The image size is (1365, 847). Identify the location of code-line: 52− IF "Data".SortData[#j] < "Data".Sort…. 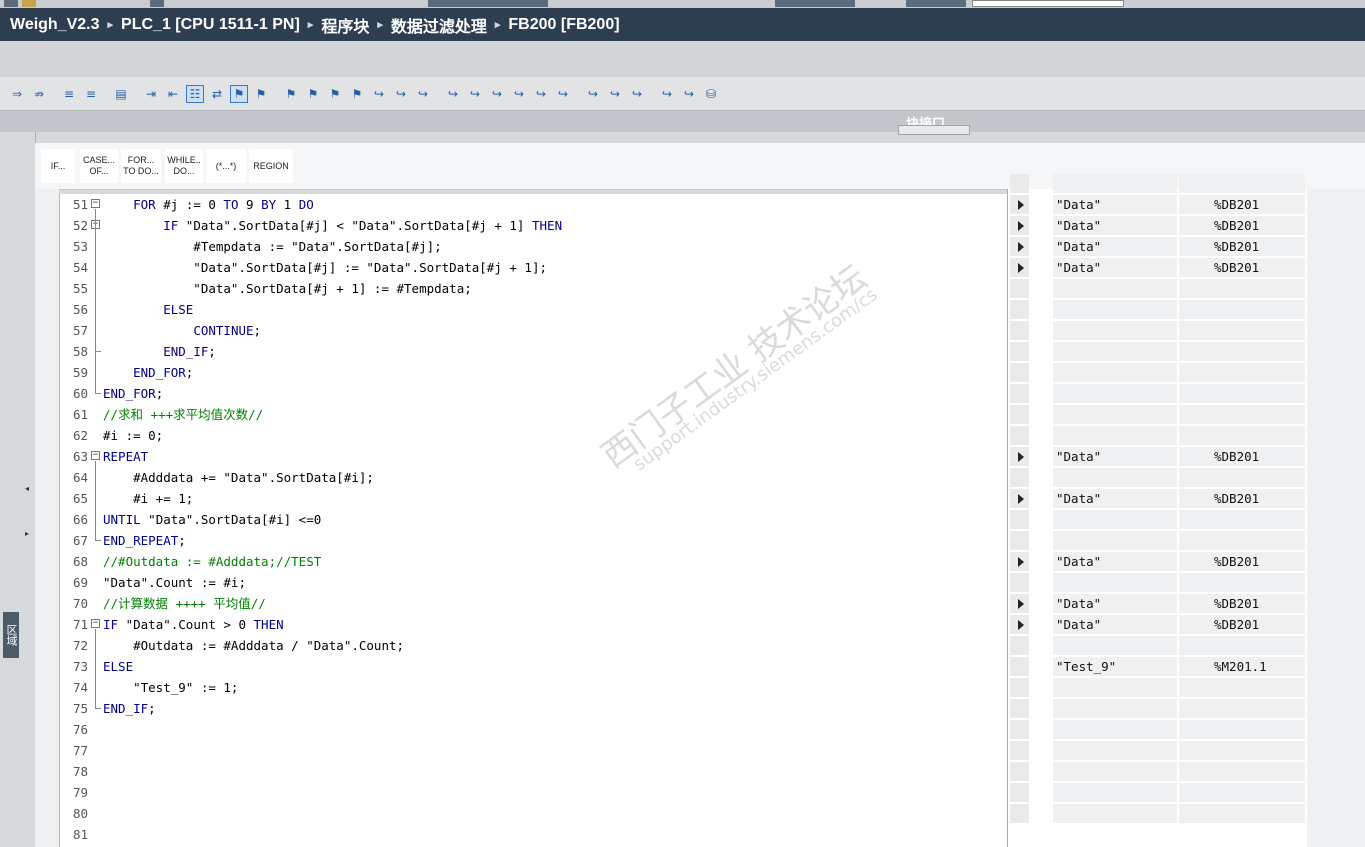
(534, 225).